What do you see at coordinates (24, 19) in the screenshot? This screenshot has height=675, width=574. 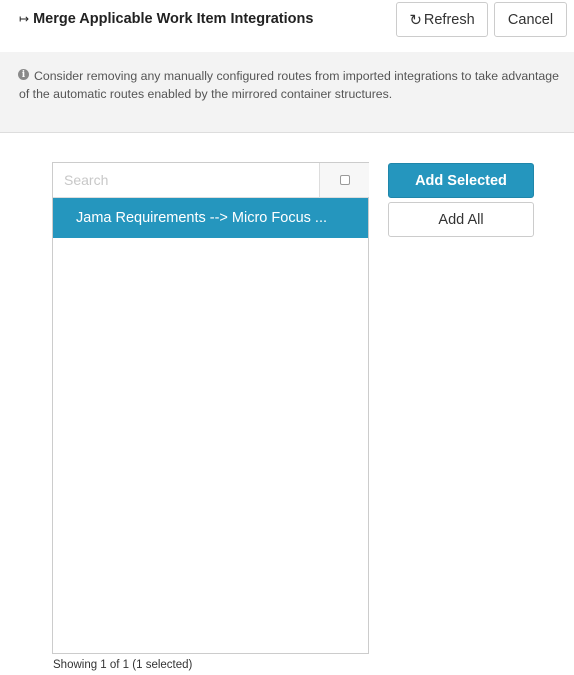 I see `merge-icon: ↦` at bounding box center [24, 19].